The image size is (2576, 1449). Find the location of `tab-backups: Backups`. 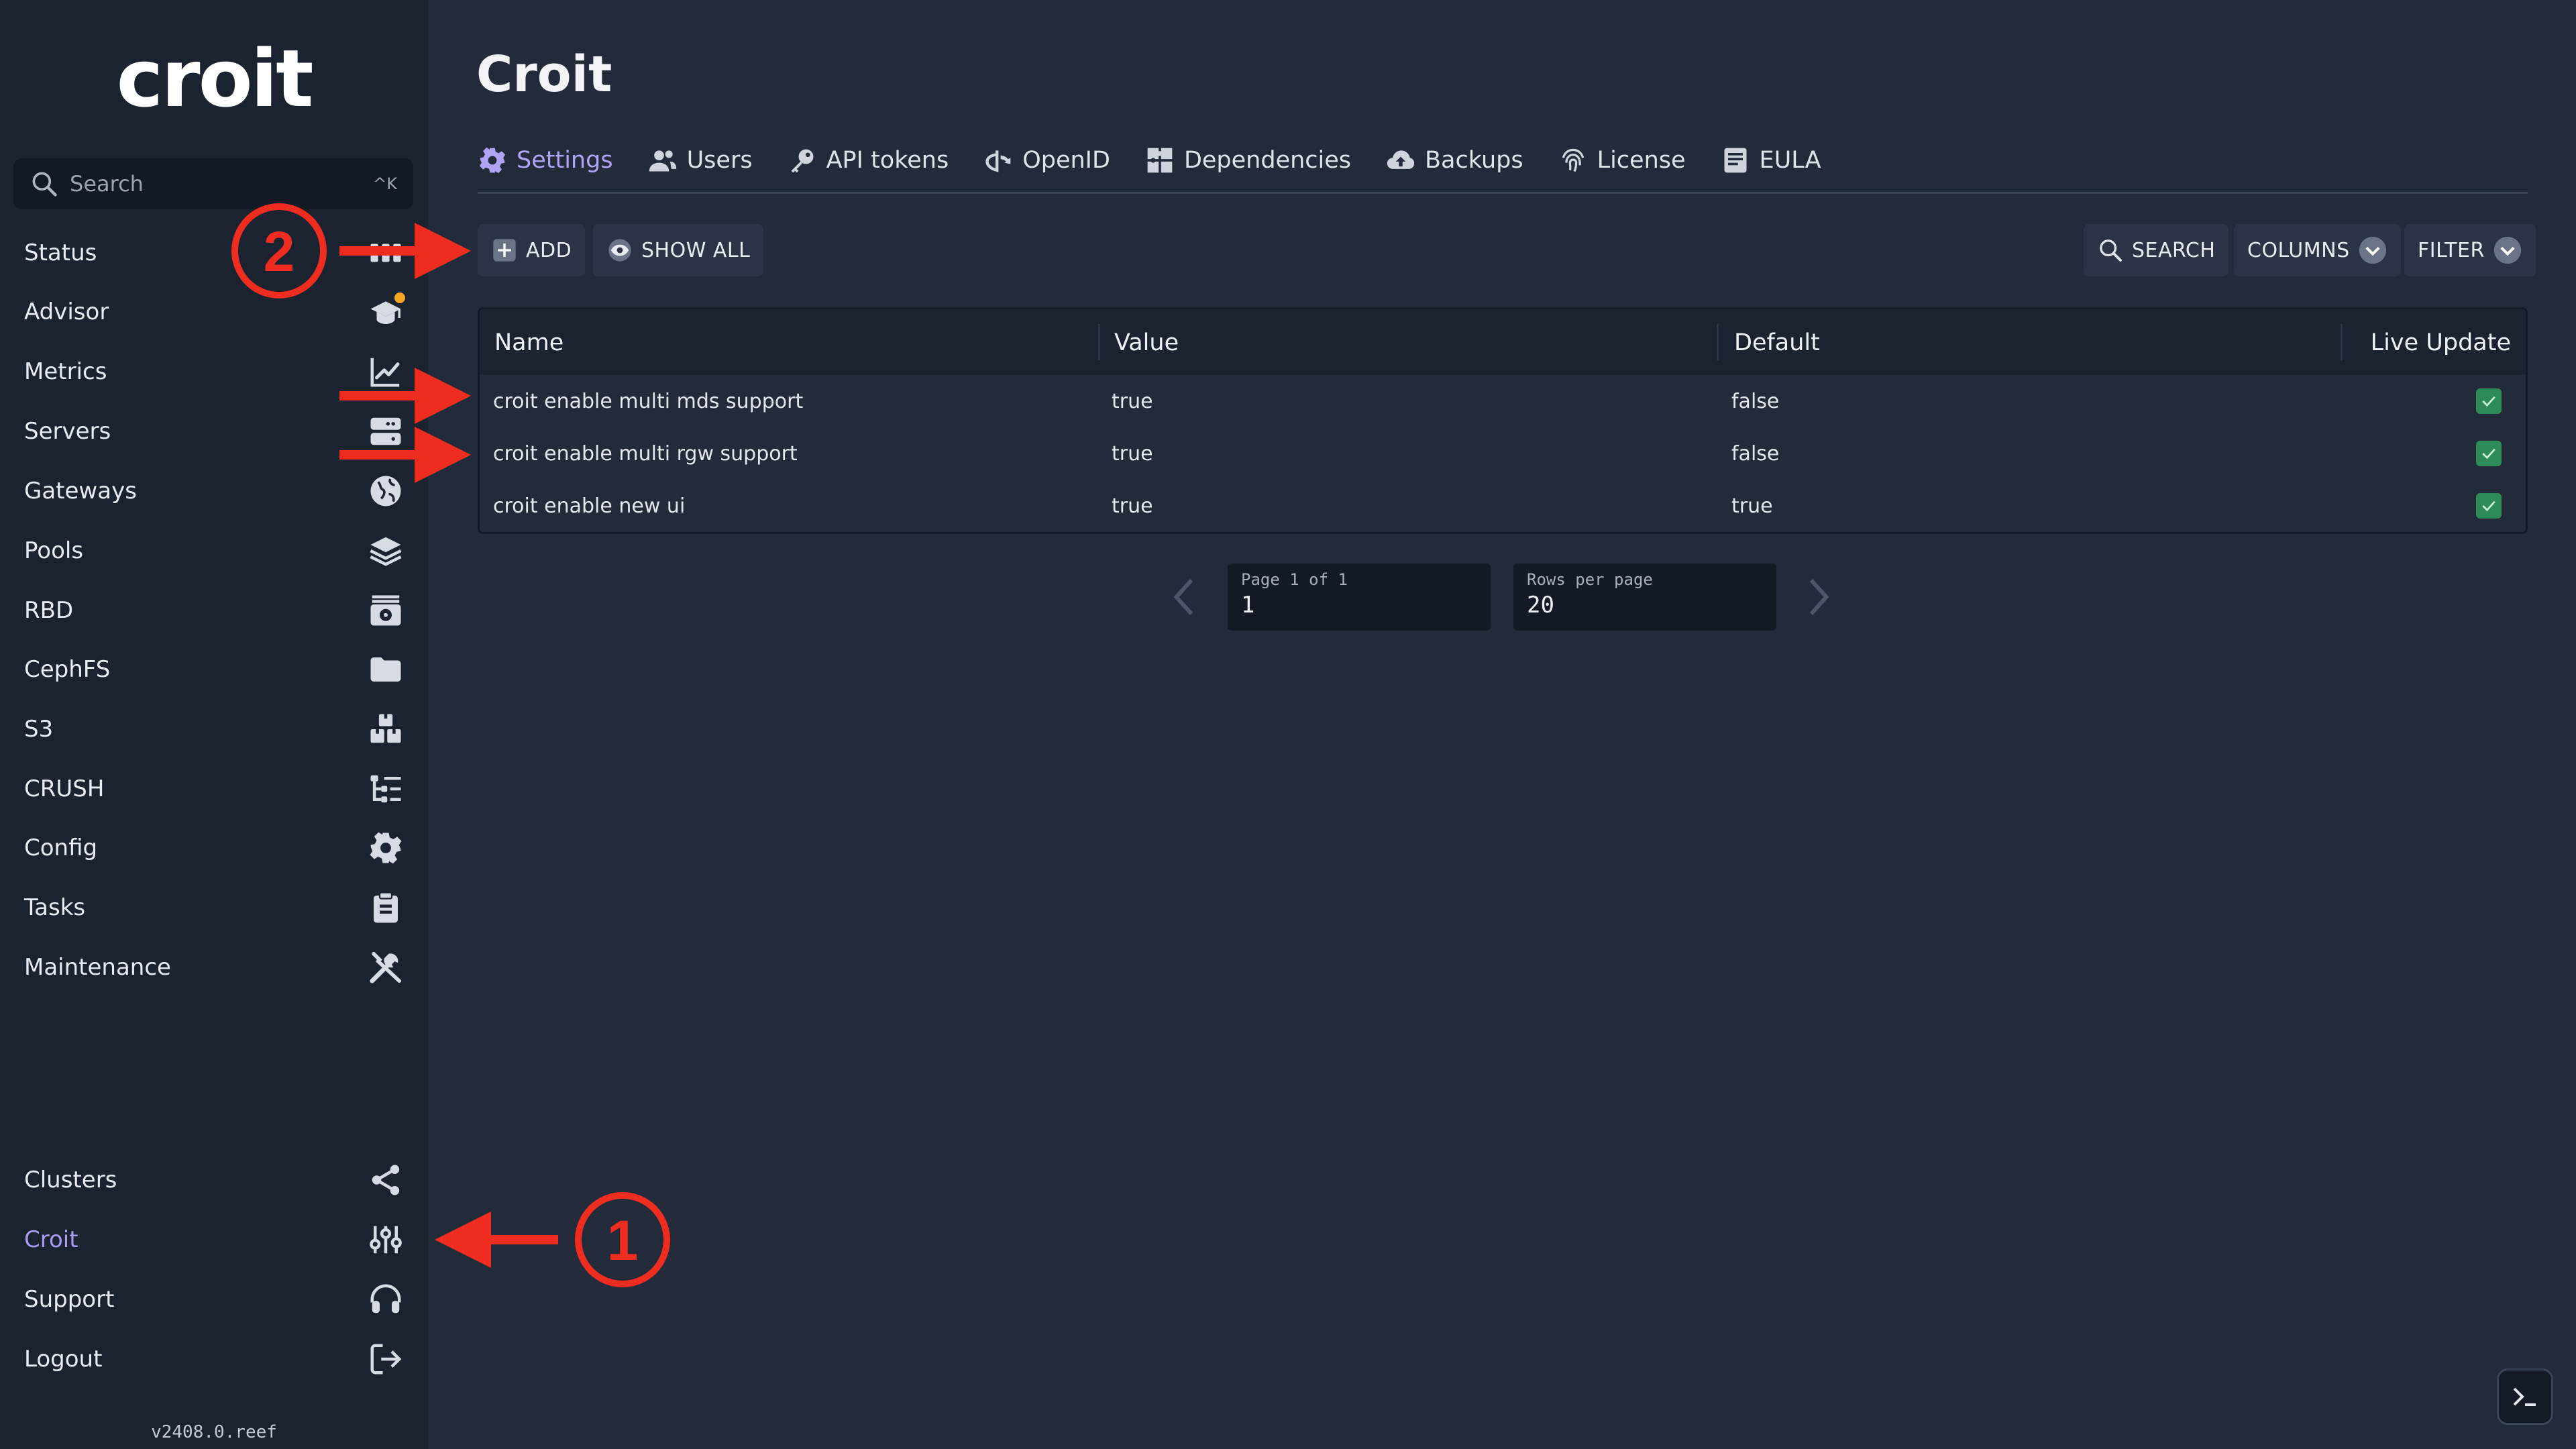

tab-backups: Backups is located at coordinates (1454, 160).